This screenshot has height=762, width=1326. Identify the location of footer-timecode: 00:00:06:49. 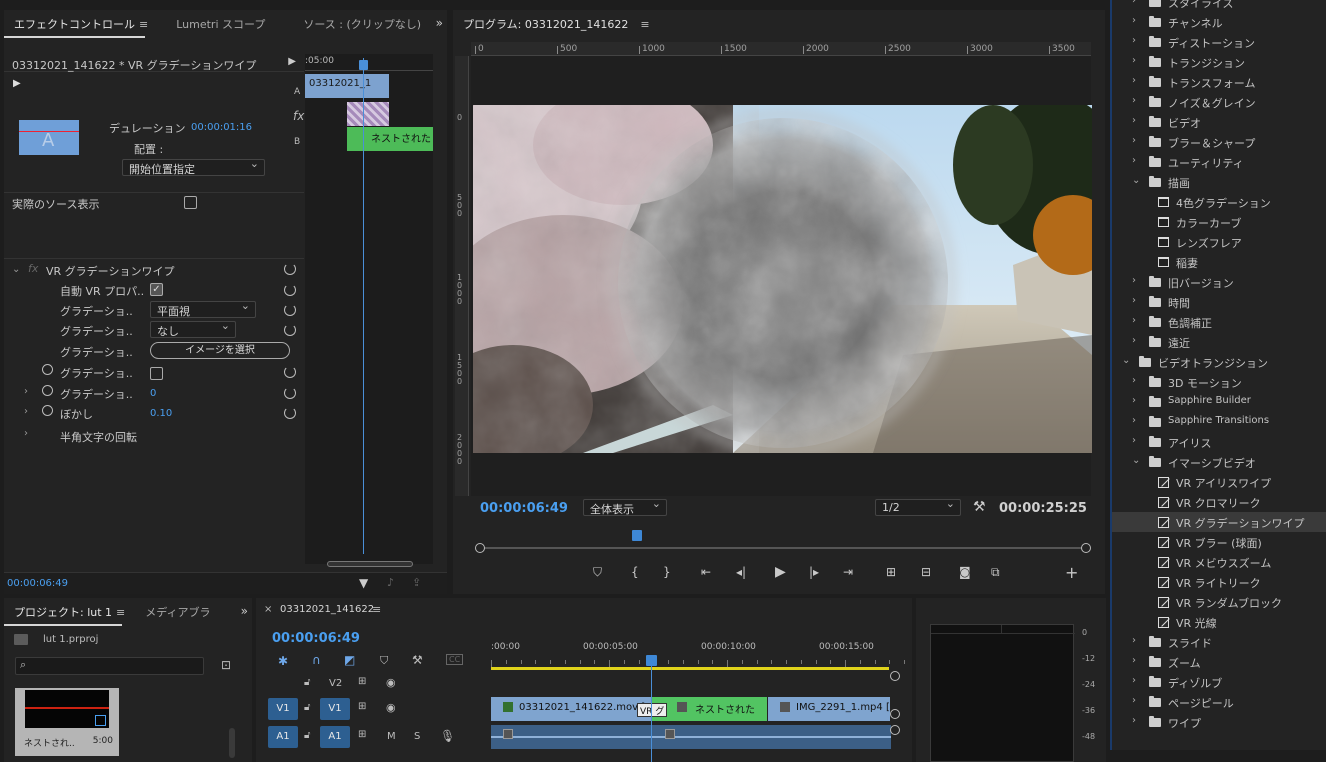
(37, 583).